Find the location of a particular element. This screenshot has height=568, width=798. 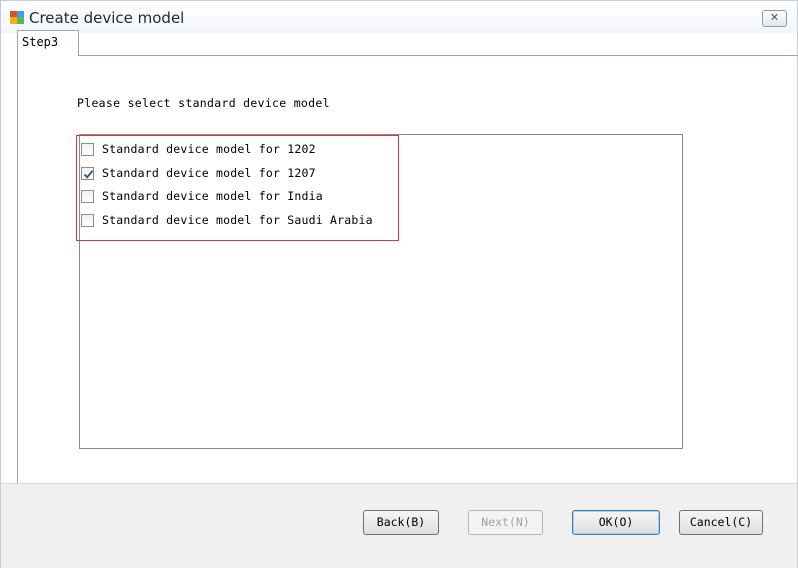

ok-button: OK(O) is located at coordinates (616, 522).